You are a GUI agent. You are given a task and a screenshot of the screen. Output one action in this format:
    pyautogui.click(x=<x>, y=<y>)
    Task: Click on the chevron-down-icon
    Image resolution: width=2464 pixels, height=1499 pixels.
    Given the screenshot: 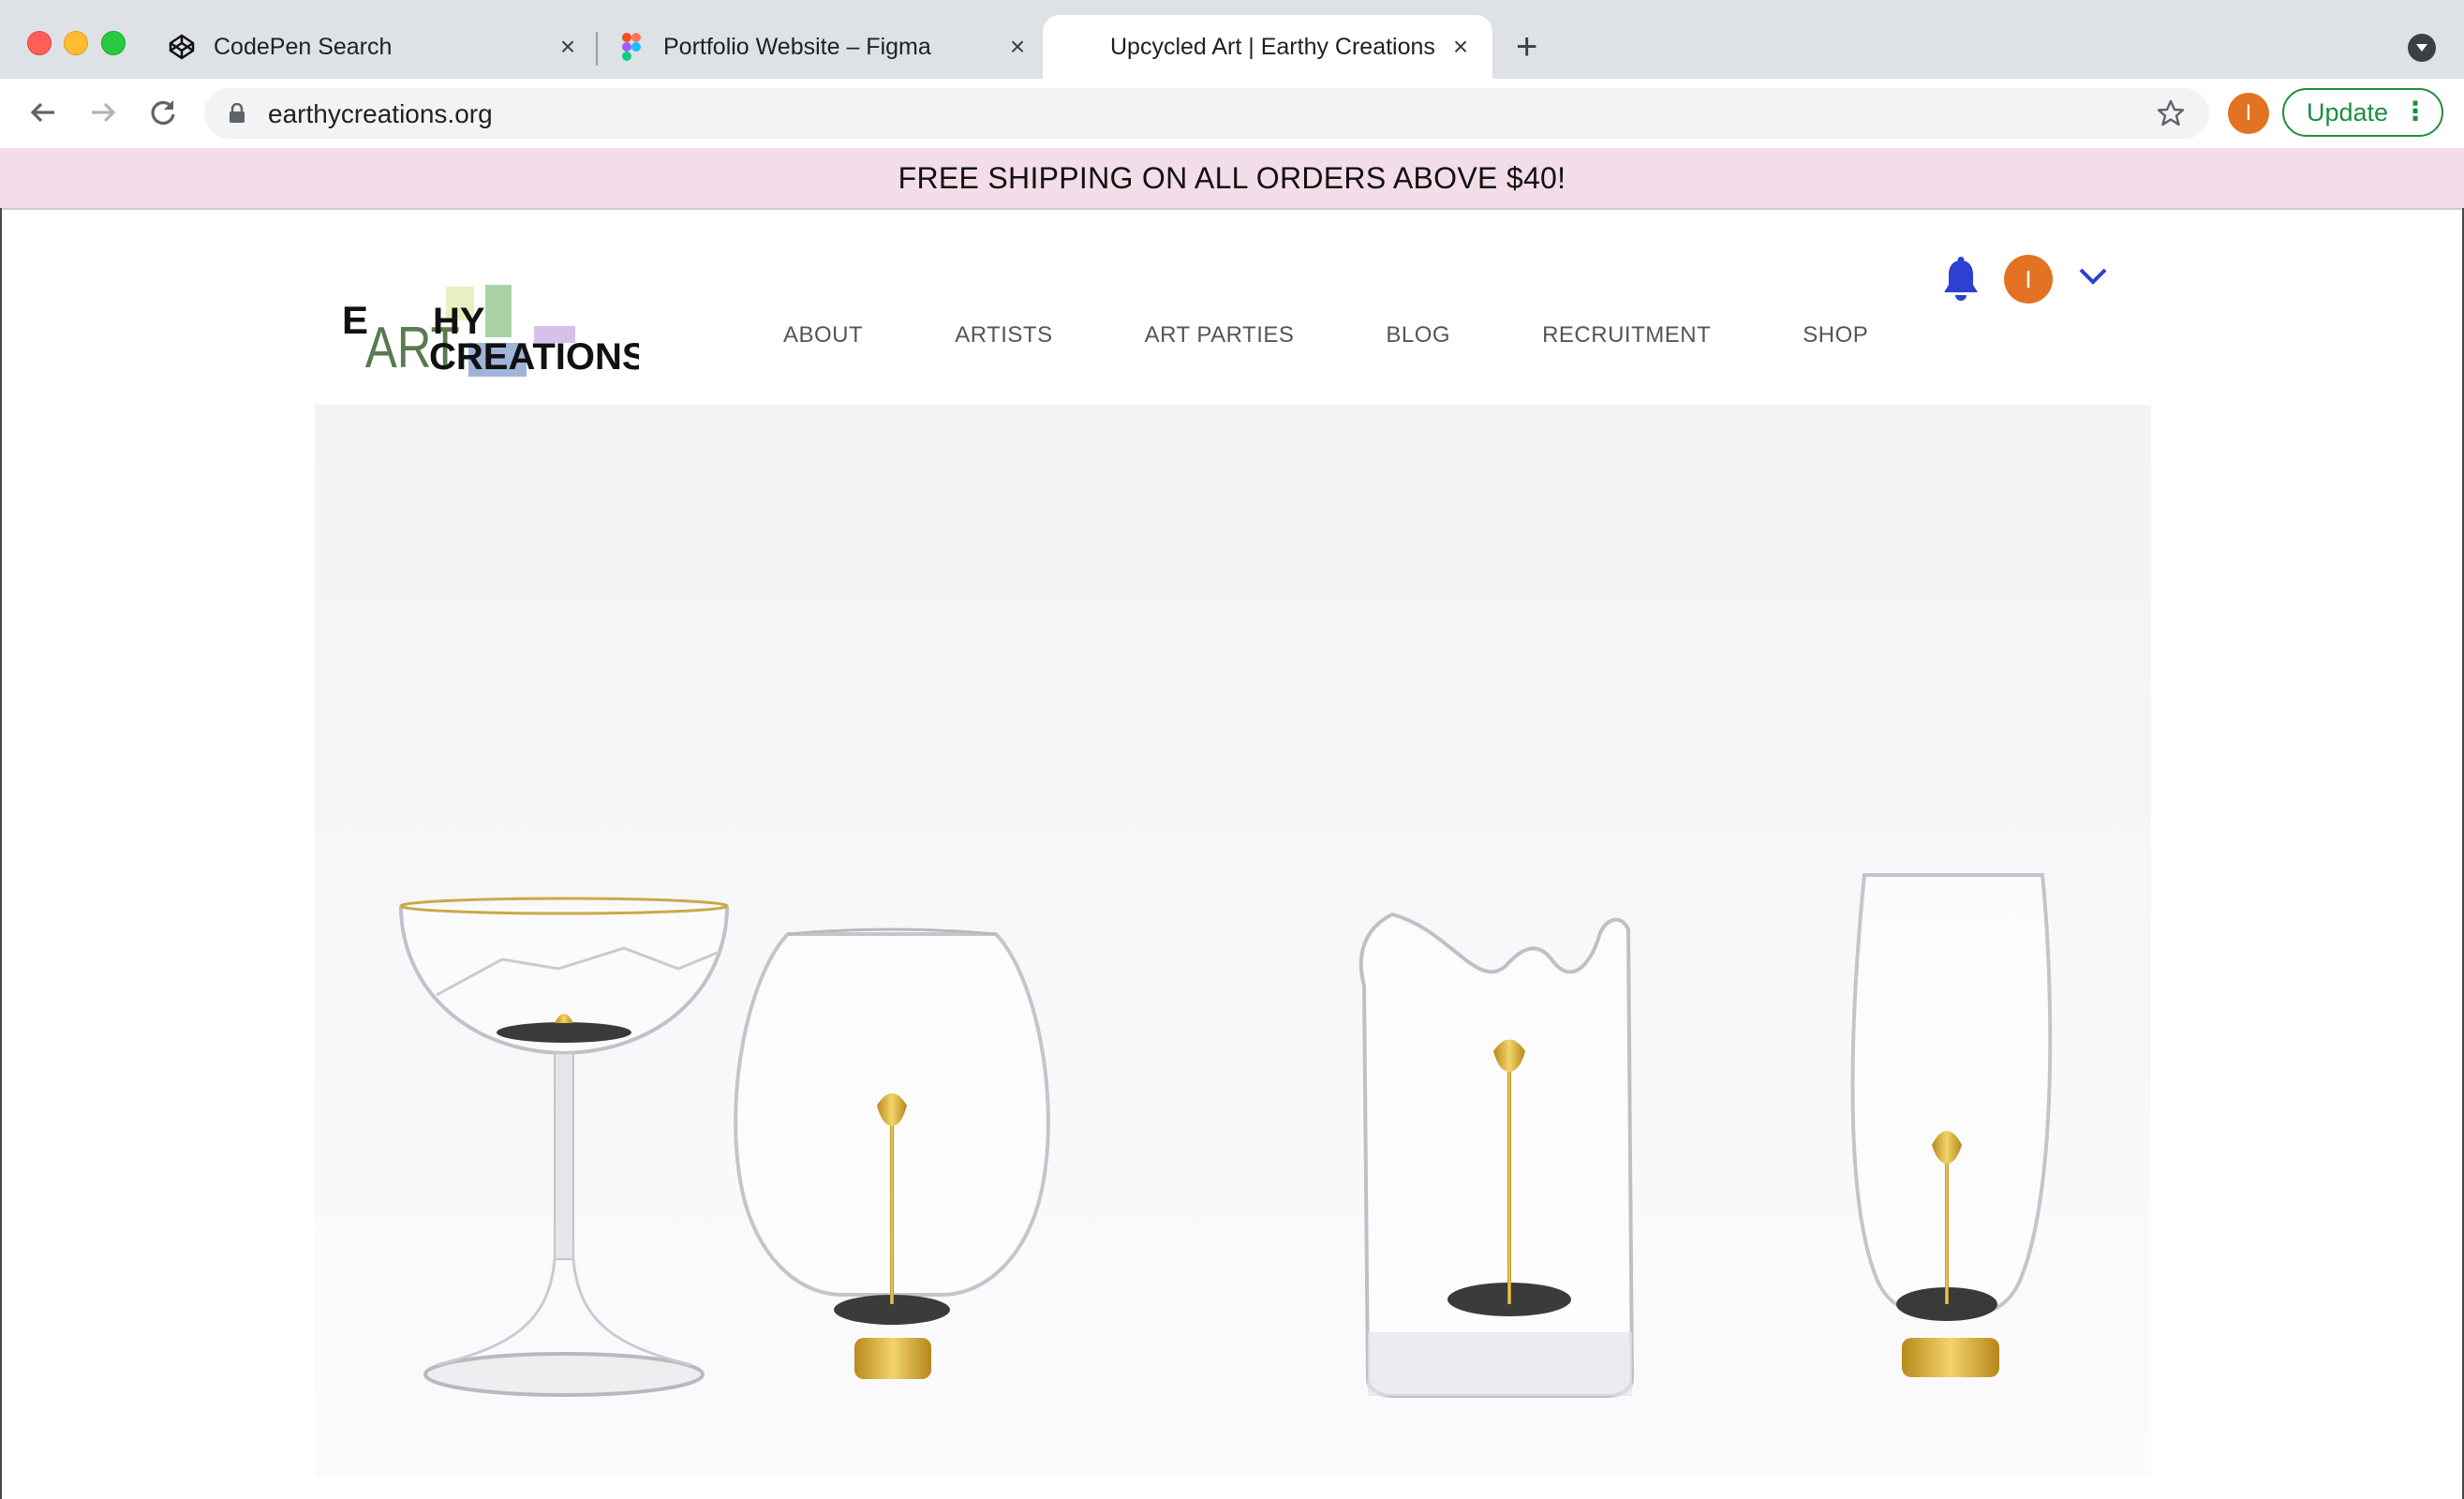 What is the action you would take?
    pyautogui.click(x=2093, y=279)
    